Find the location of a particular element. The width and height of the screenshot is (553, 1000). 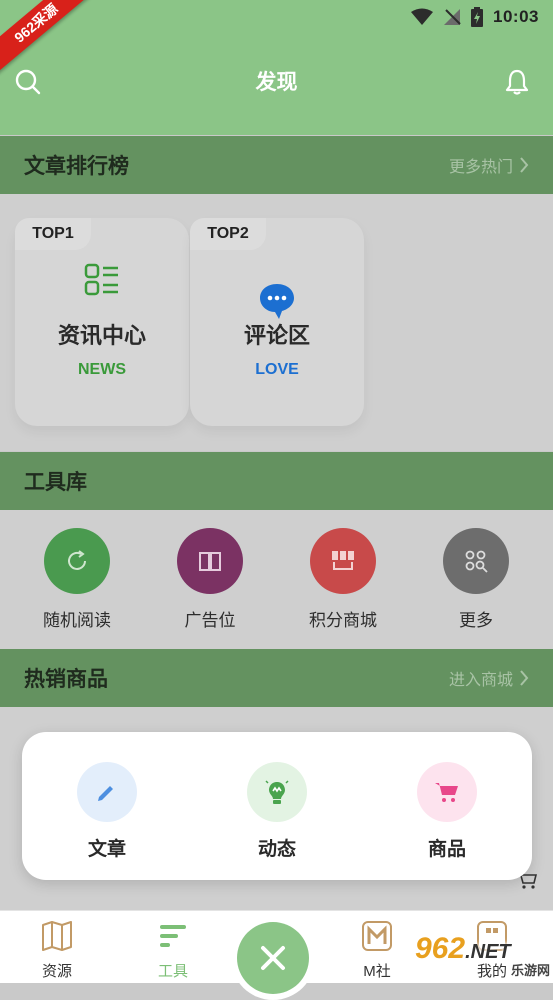

goods-title: 热销商品 is located at coordinates (66, 679).